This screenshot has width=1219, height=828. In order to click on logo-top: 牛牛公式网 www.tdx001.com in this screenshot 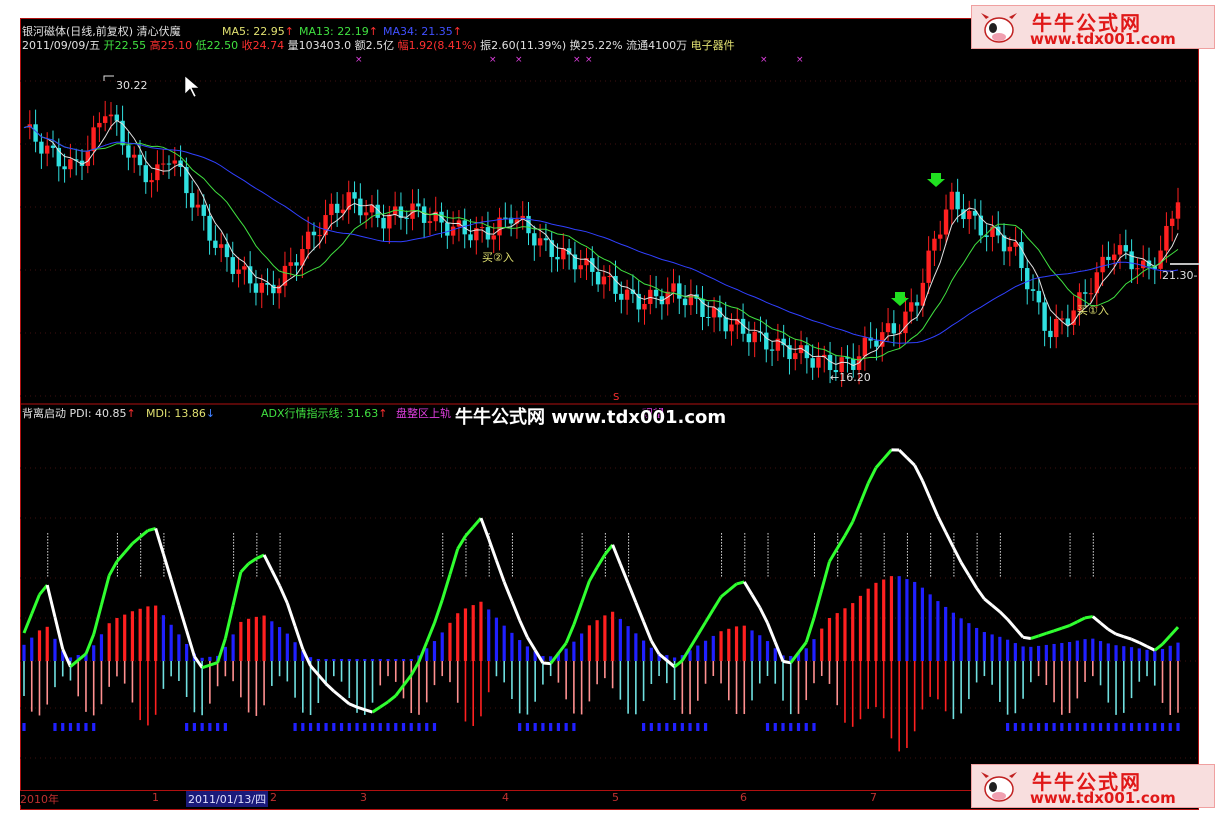, I will do `click(1093, 27)`.